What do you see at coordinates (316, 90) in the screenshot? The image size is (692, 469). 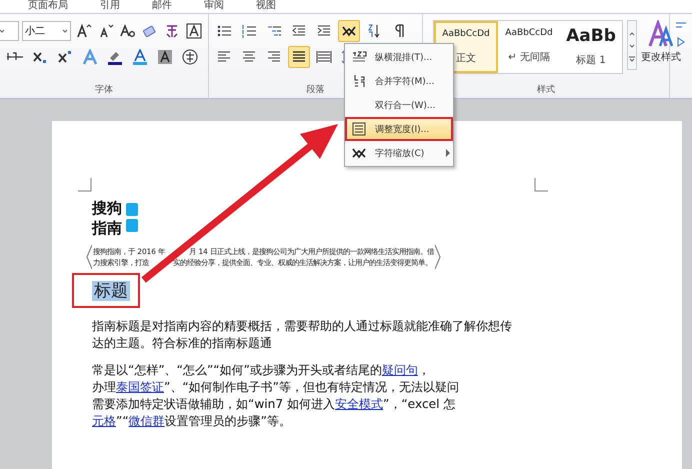 I see `group-label: 段落` at bounding box center [316, 90].